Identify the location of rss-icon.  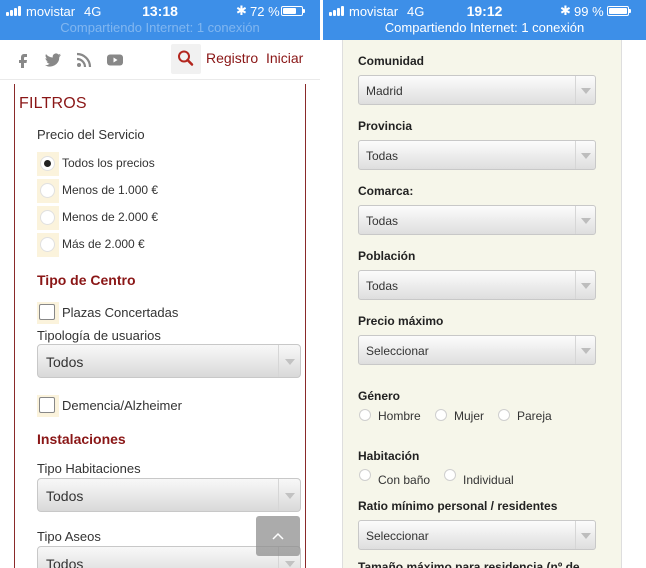
(85, 60).